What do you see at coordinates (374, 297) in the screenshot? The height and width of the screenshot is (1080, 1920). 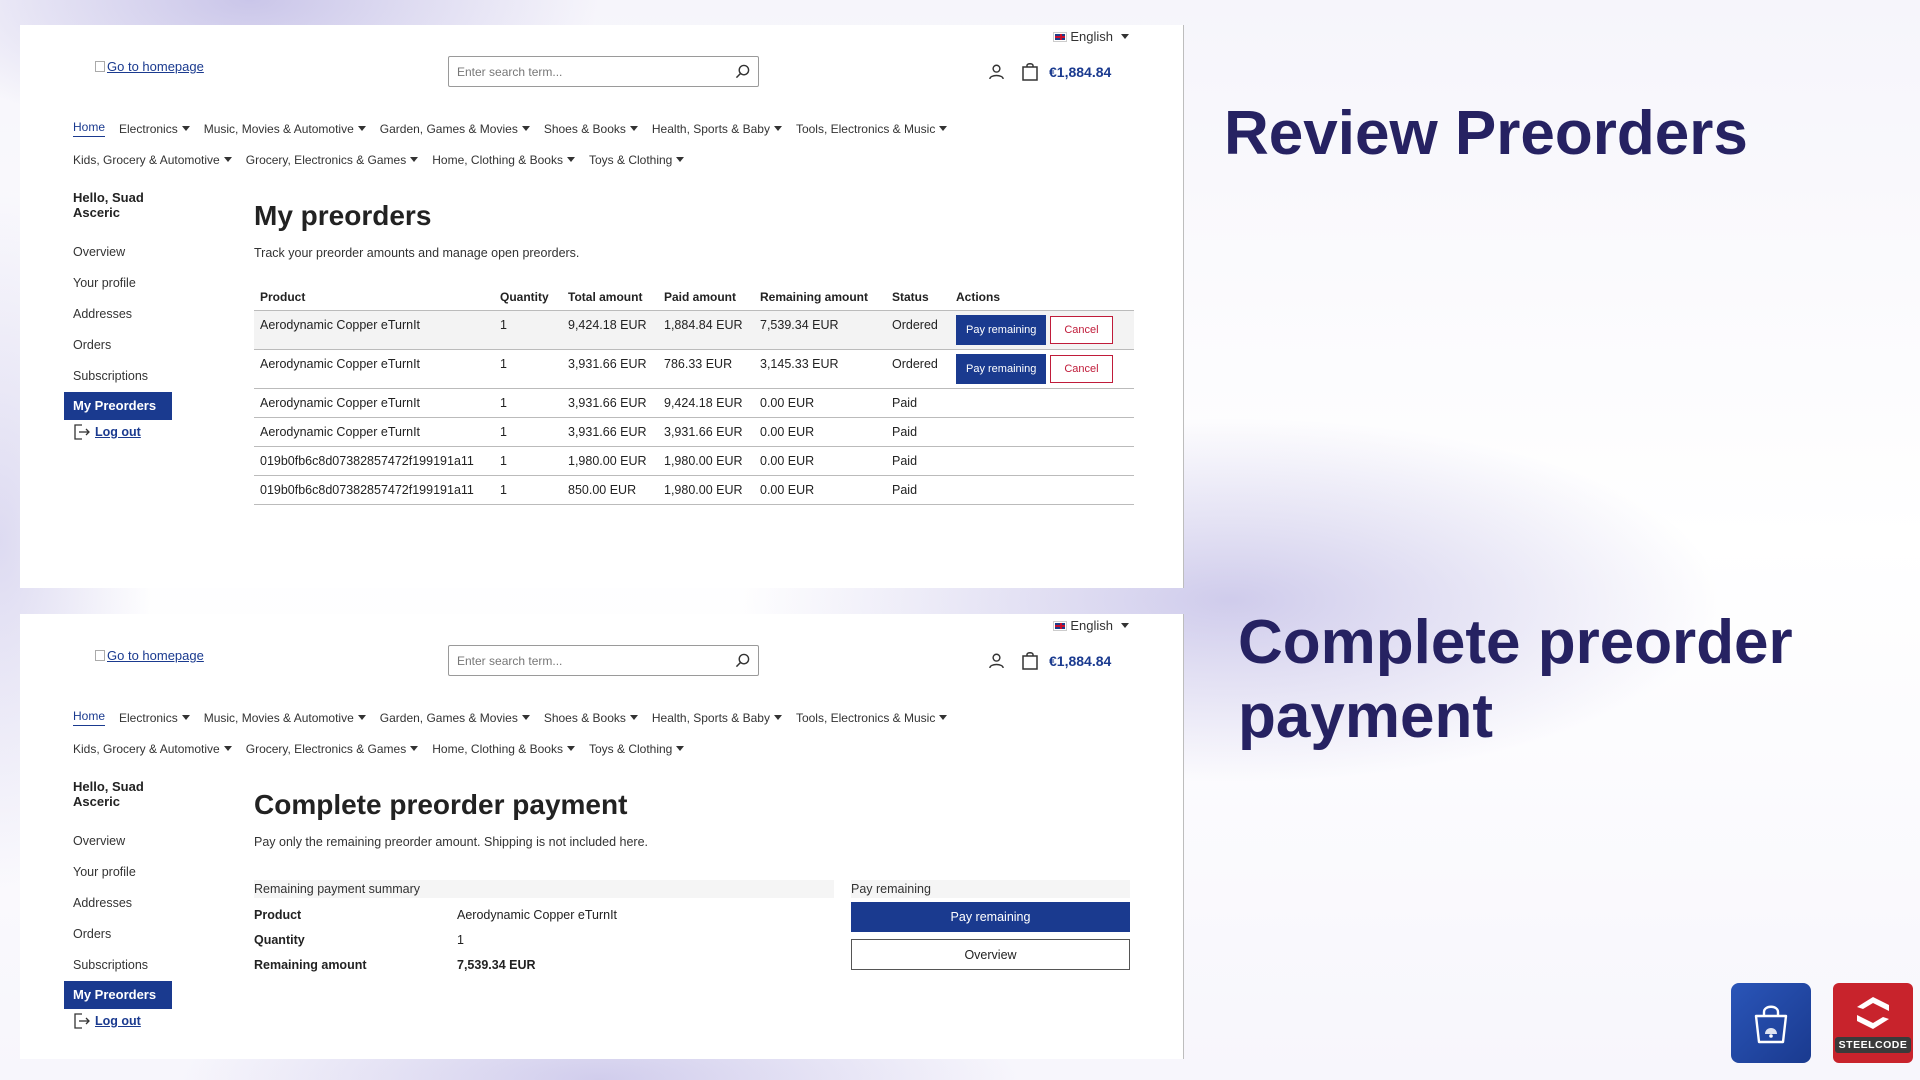 I see `column-header-product: Product` at bounding box center [374, 297].